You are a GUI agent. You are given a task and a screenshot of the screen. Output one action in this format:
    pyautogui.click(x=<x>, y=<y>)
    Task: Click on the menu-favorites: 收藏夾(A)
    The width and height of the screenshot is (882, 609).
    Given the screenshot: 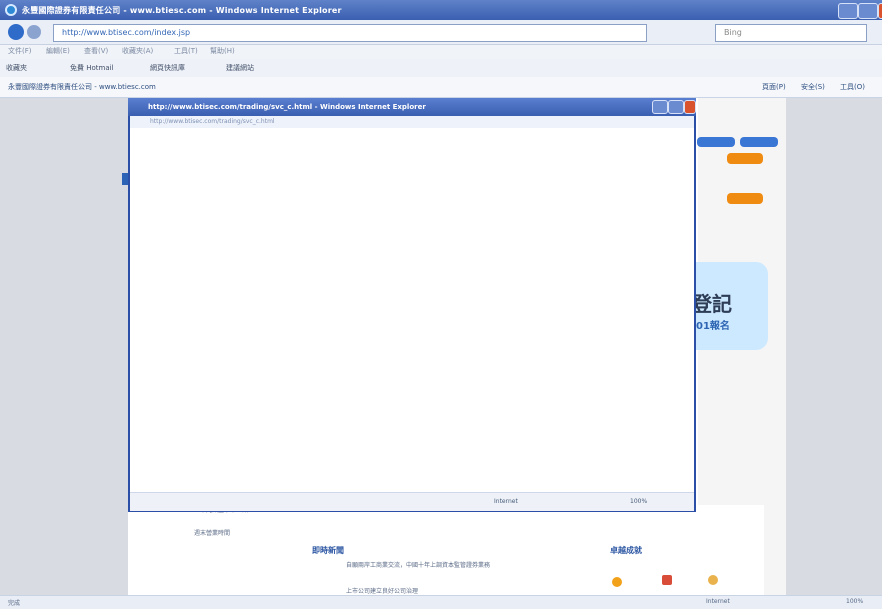 What is the action you would take?
    pyautogui.click(x=137, y=51)
    